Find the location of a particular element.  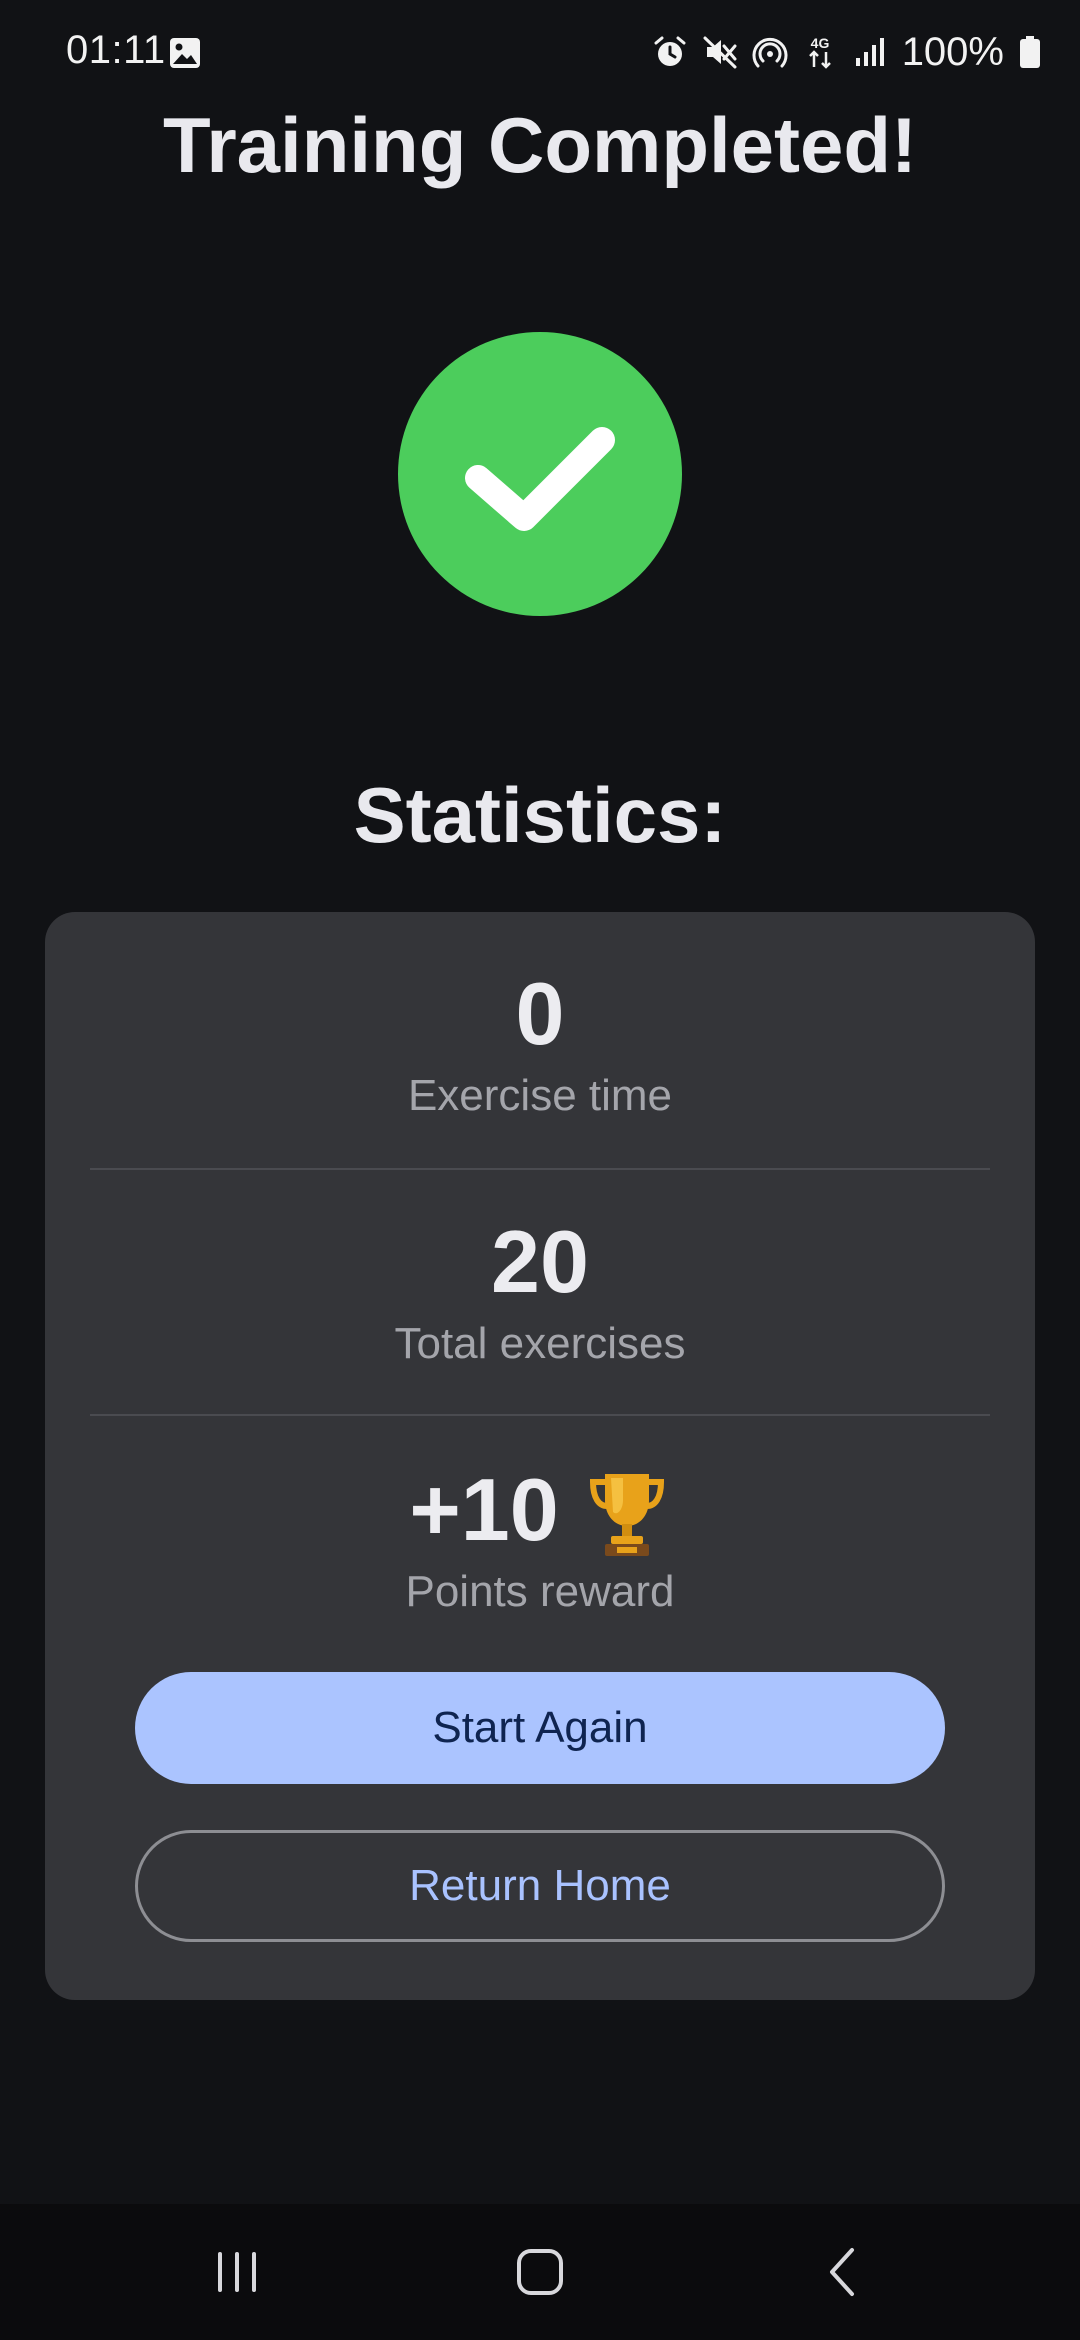

back-icon is located at coordinates (843, 2272).